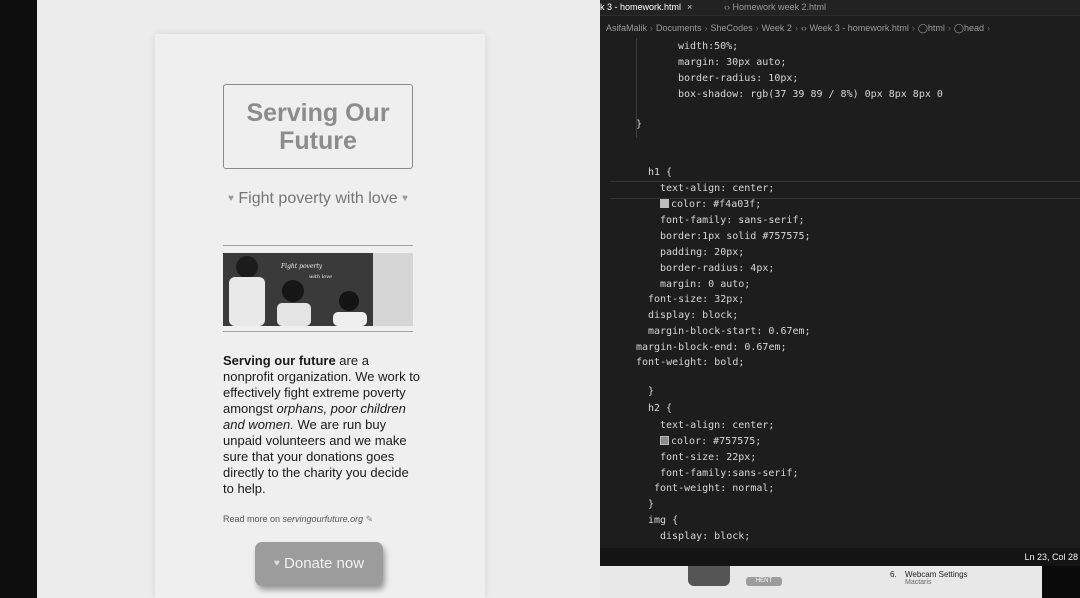 The height and width of the screenshot is (598, 1080). What do you see at coordinates (779, 7) in the screenshot?
I see `tab-label: Homework week 2.html` at bounding box center [779, 7].